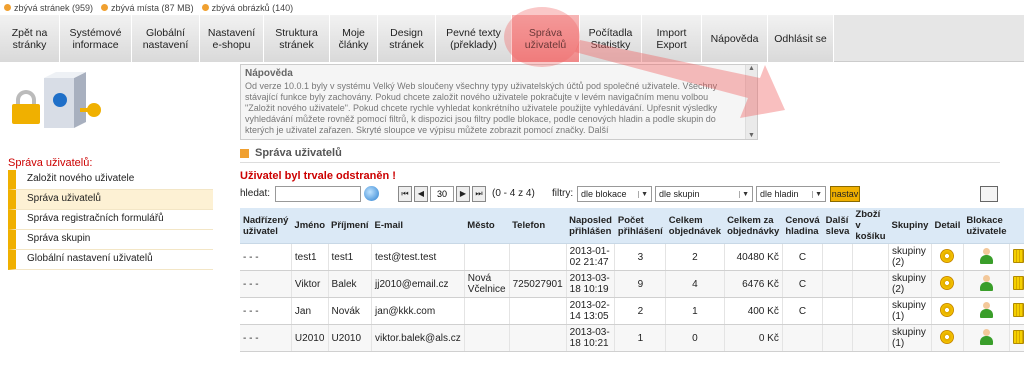  Describe the element at coordinates (590, 226) in the screenshot. I see `col-last-login: Naposled přihlášen` at that location.